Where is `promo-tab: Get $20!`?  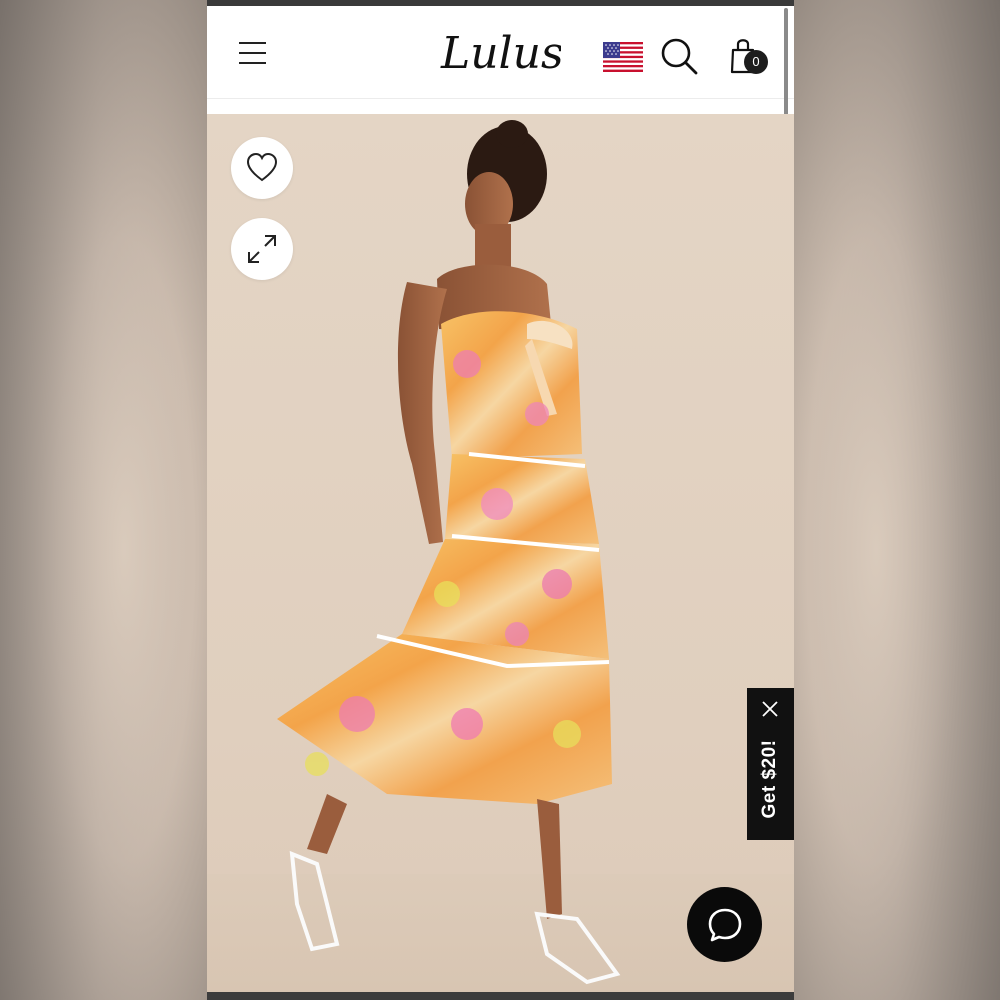 promo-tab: Get $20! is located at coordinates (770, 764).